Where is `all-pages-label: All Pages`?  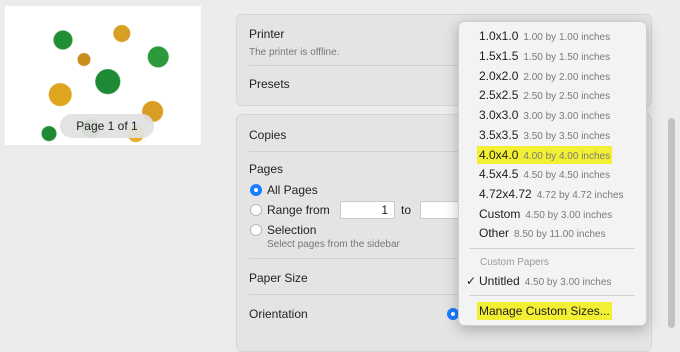 all-pages-label: All Pages is located at coordinates (292, 190).